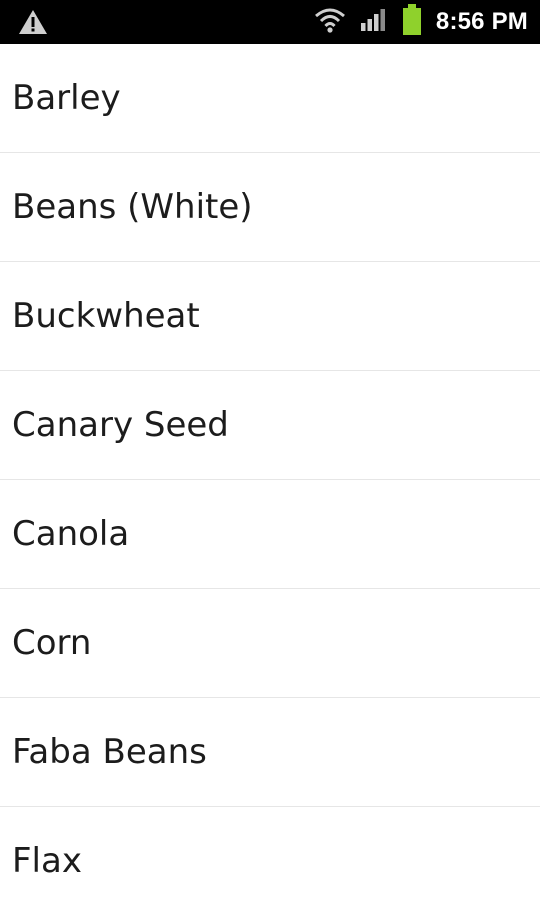 The image size is (540, 900). Describe the element at coordinates (66, 98) in the screenshot. I see `list-item-label: Barley` at that location.